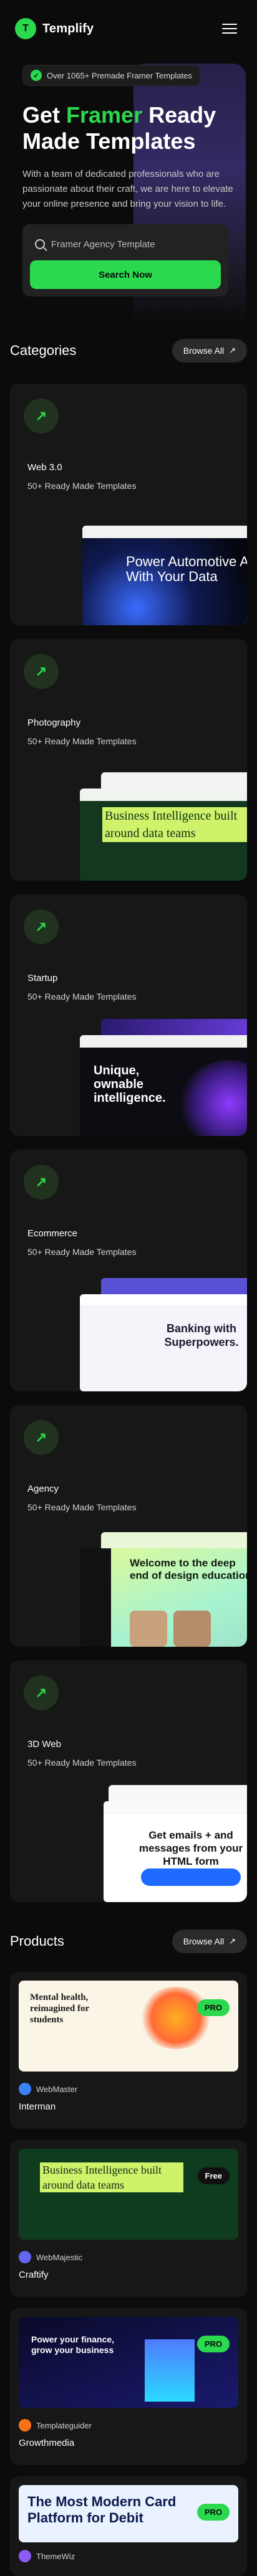 The image size is (257, 2576). What do you see at coordinates (111, 76) in the screenshot?
I see `hero-badge: ✓ Over 1065+ Premade Framer Templates` at bounding box center [111, 76].